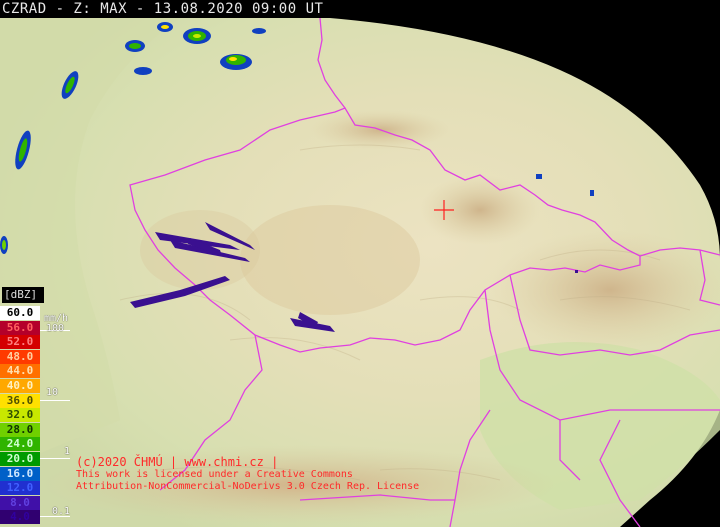 The height and width of the screenshot is (527, 720). What do you see at coordinates (20, 517) in the screenshot?
I see `legend-level: 4.0` at bounding box center [20, 517].